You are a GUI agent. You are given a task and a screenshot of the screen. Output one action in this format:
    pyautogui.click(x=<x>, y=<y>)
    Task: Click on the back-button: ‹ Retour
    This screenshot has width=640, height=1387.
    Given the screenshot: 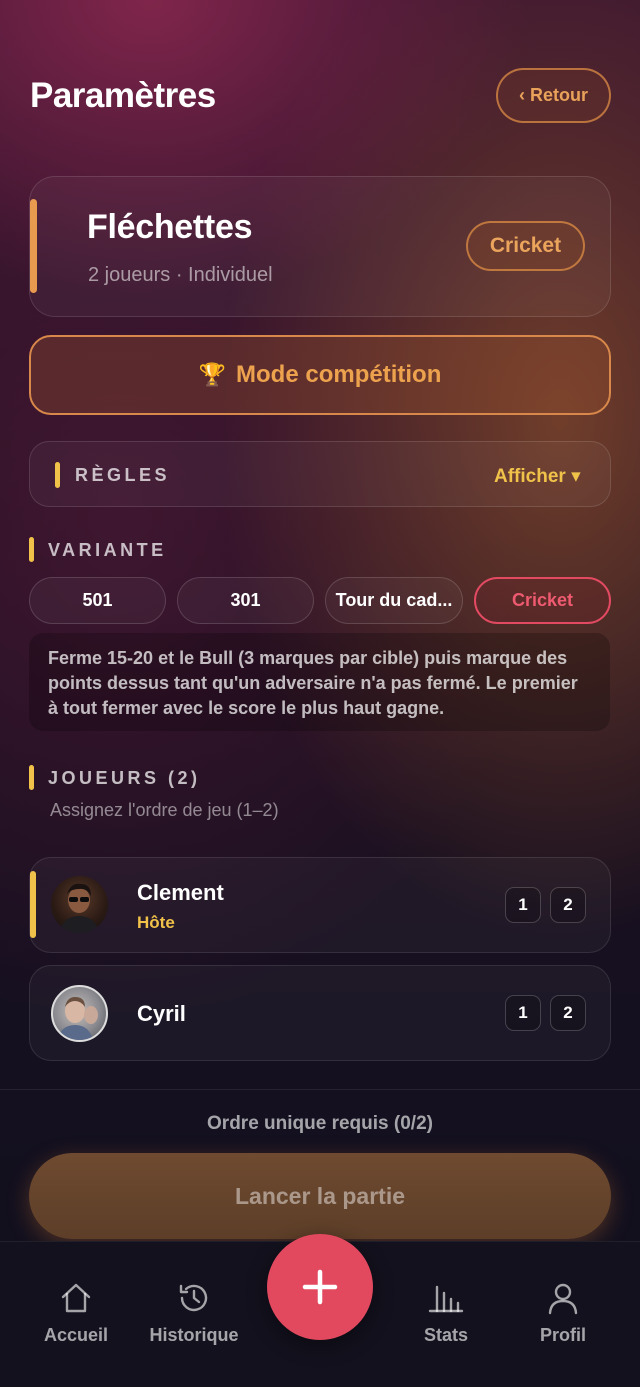 What is the action you would take?
    pyautogui.click(x=553, y=95)
    